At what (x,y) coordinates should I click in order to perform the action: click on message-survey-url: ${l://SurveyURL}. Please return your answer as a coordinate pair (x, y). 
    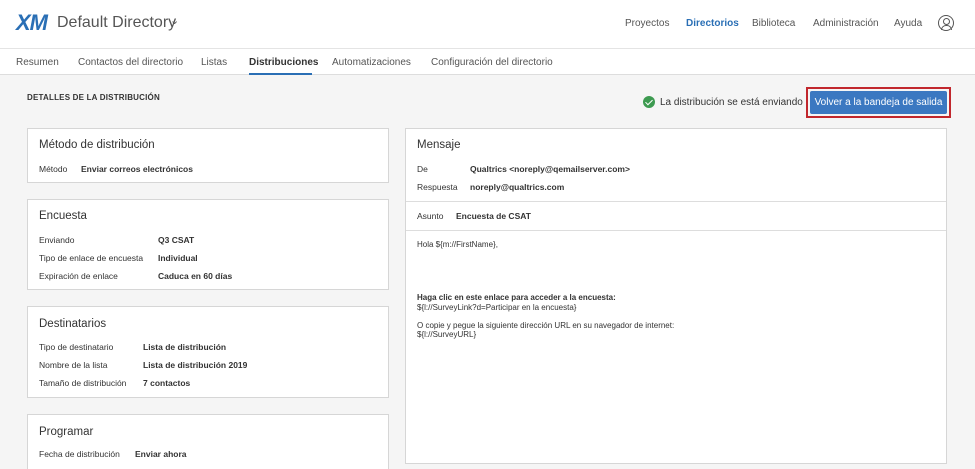
    Looking at the image, I should click on (447, 334).